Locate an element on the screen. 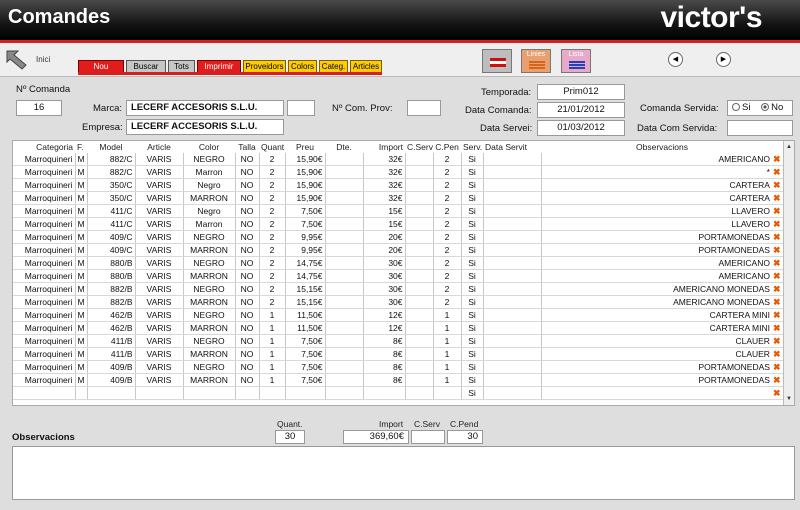 The image size is (800, 510). table-cell: 350/C is located at coordinates (111, 185).